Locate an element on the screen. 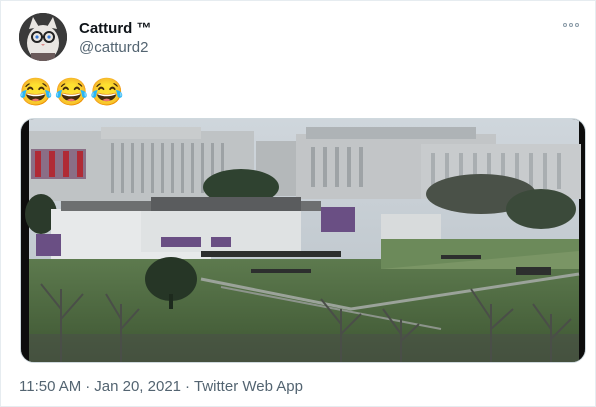 Image resolution: width=596 pixels, height=407 pixels. more-options-button is located at coordinates (571, 25).